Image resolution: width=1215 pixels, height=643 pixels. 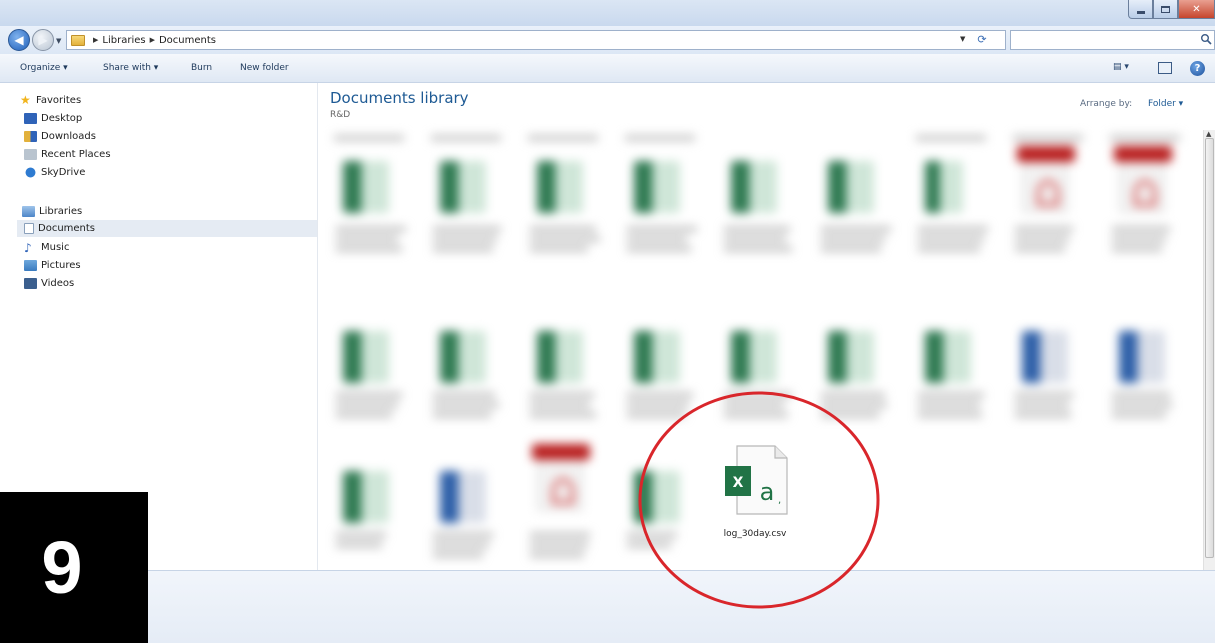 I want to click on refresh-icon: ⟳, so click(x=982, y=39).